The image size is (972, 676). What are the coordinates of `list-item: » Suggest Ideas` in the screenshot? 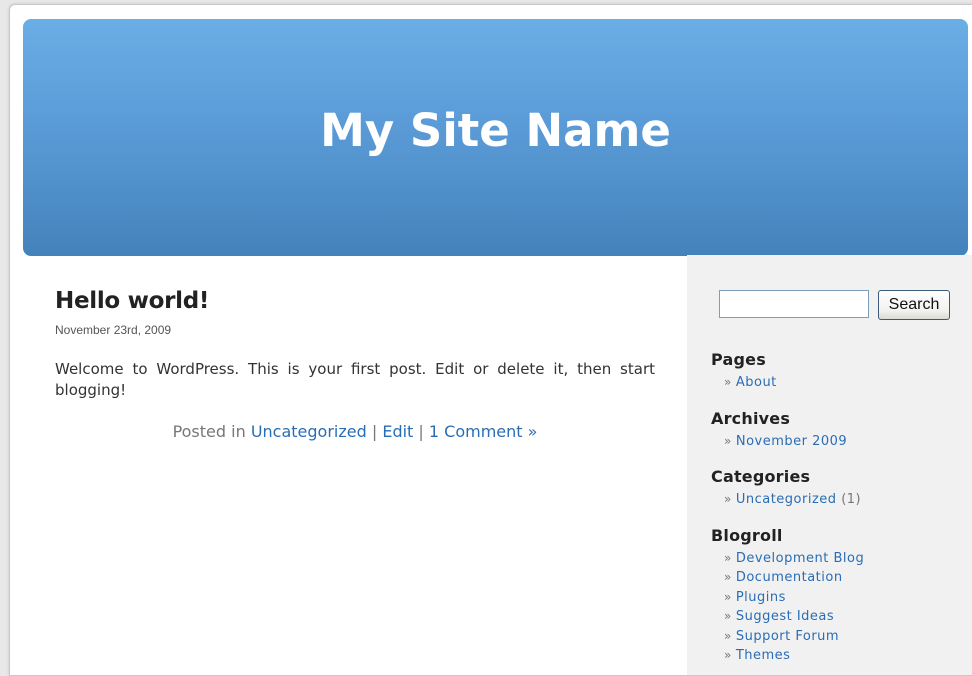 It's located at (842, 617).